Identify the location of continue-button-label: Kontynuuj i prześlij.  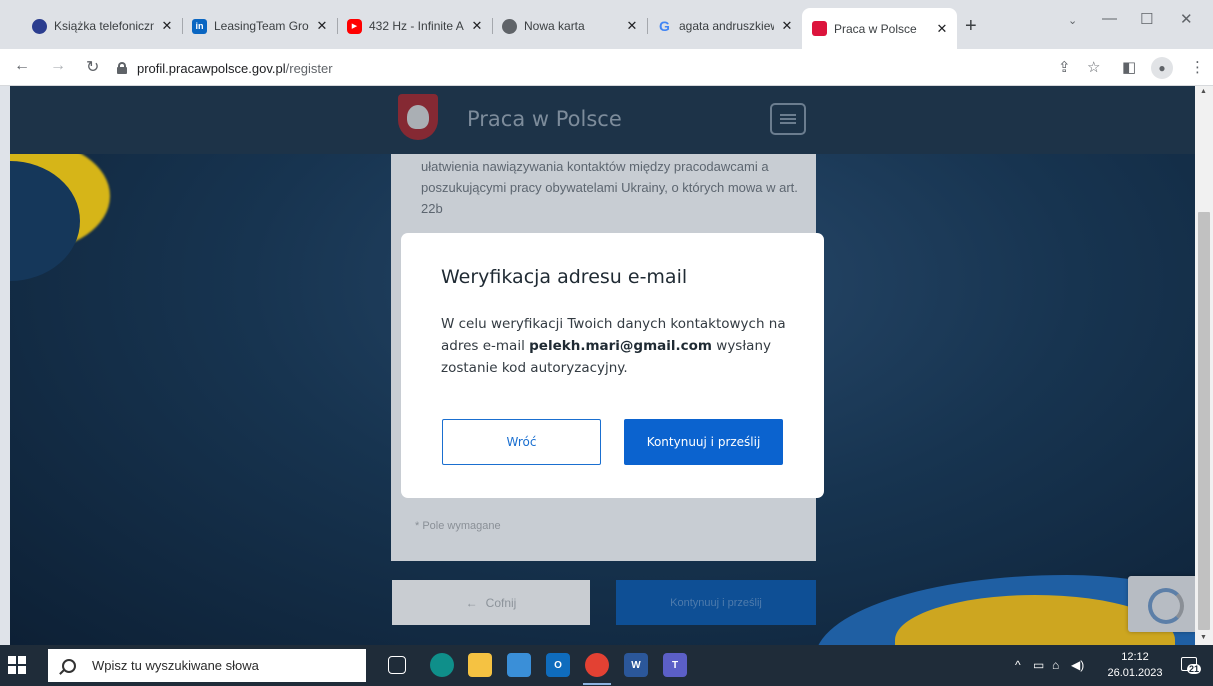
(716, 602).